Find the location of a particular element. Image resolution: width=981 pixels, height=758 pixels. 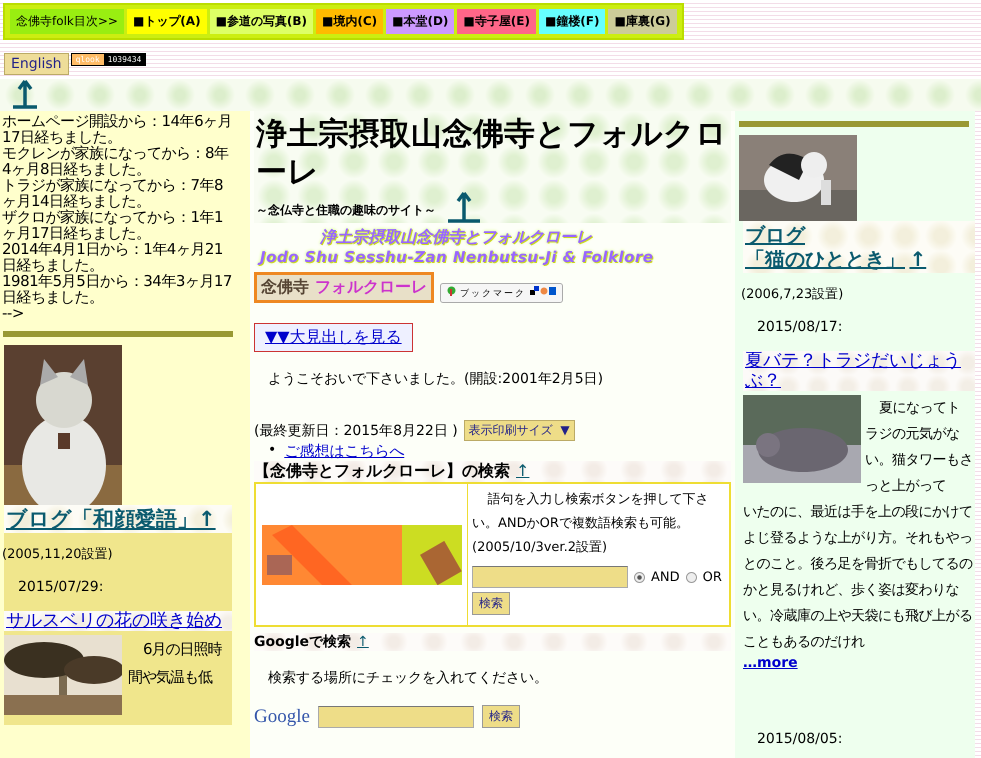

visitor-counter: qlook 1039434 is located at coordinates (108, 59).